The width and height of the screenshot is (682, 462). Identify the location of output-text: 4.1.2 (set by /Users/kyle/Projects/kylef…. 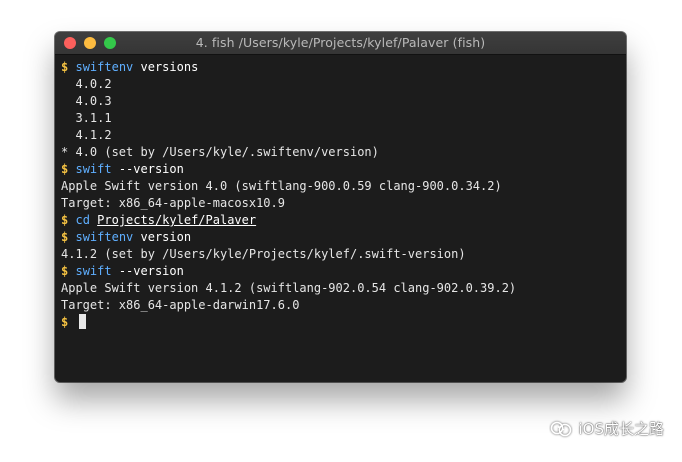
(263, 254).